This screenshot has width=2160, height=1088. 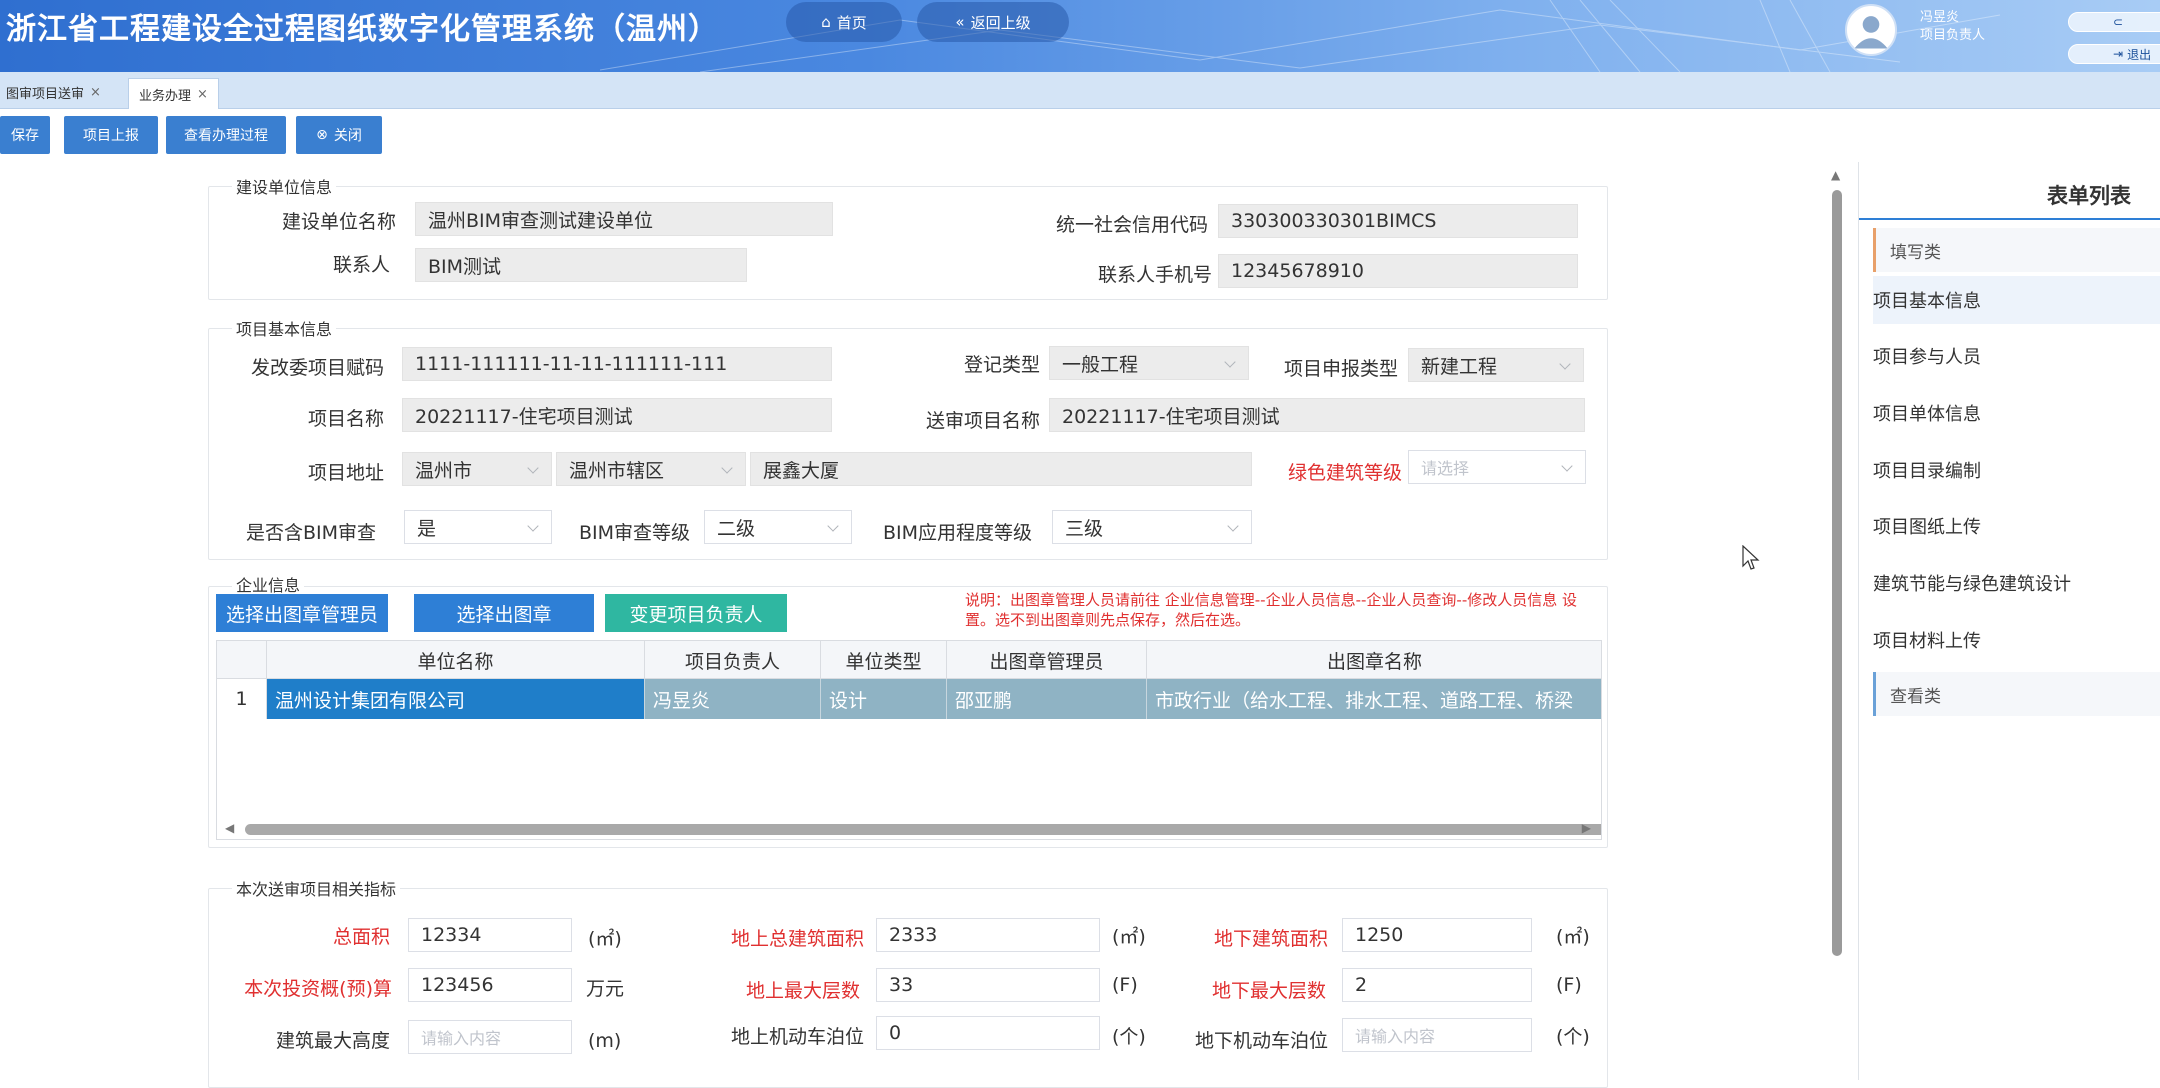 What do you see at coordinates (1437, 1035) in the screenshot?
I see `under-parking-input: 请输入内容` at bounding box center [1437, 1035].